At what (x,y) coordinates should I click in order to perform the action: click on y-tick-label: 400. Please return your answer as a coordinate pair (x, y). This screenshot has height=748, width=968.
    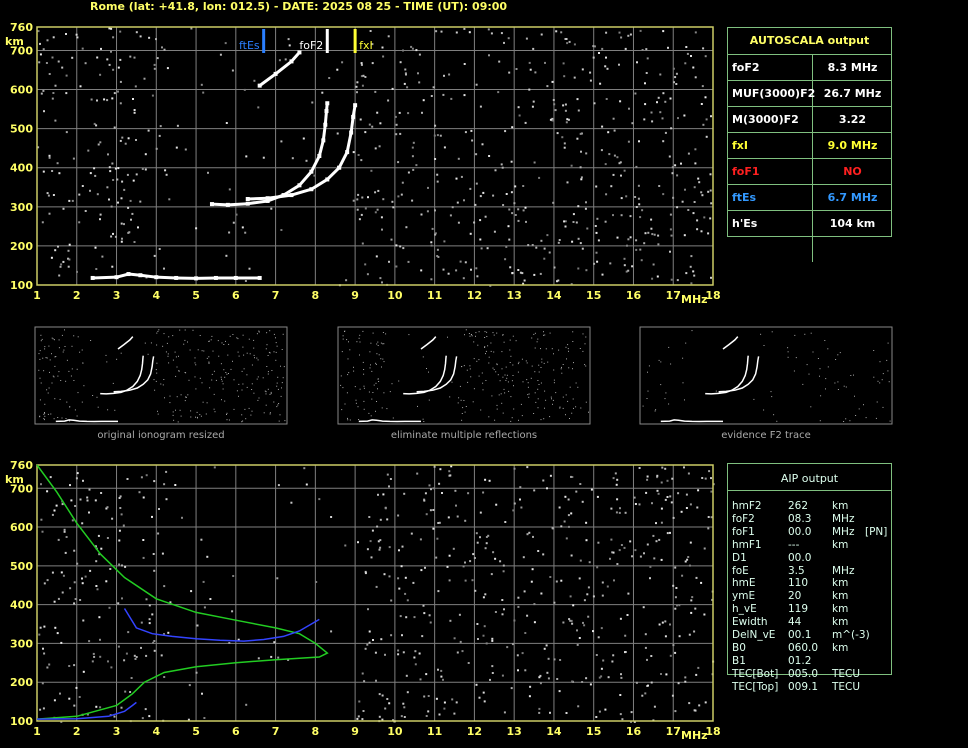
    Looking at the image, I should click on (21, 168).